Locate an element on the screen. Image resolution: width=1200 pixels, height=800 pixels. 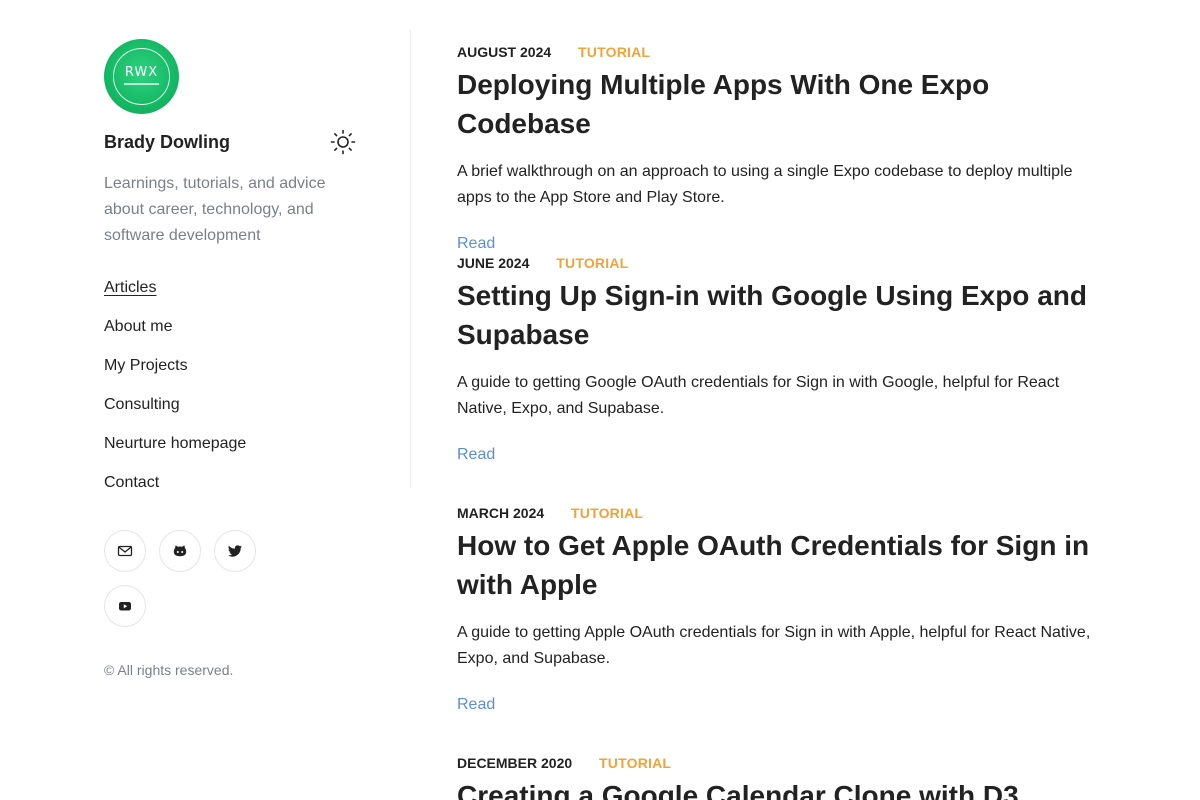
youtube-icon is located at coordinates (125, 606).